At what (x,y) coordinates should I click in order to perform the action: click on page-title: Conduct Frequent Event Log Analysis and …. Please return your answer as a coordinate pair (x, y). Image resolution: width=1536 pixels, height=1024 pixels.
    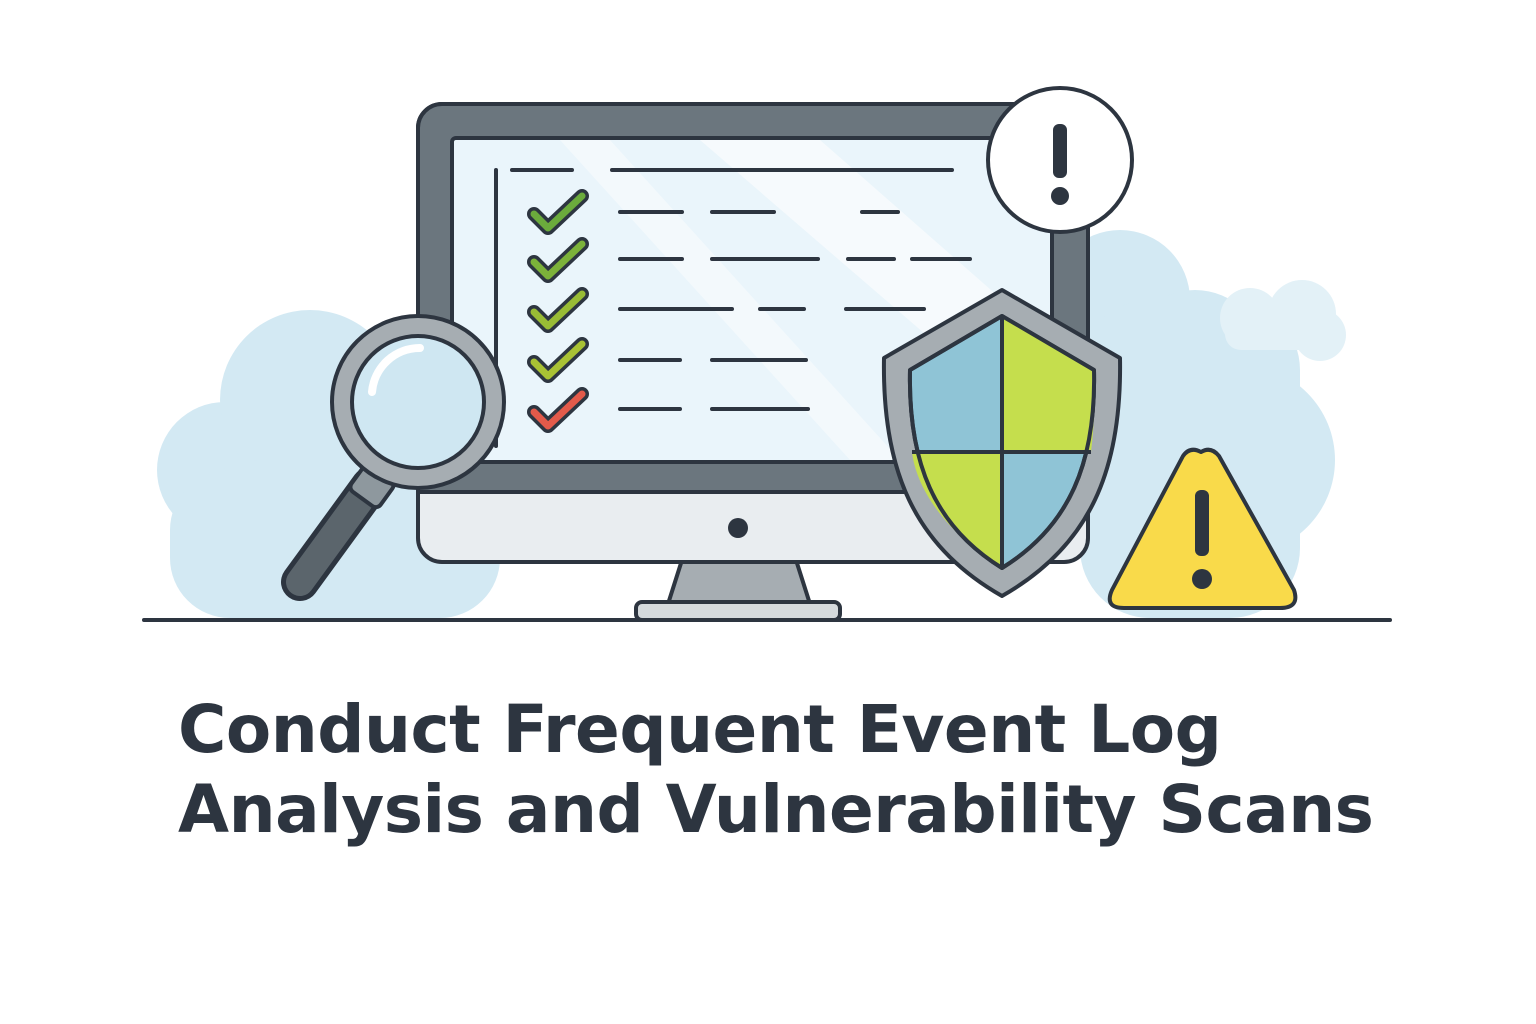
    Looking at the image, I should click on (778, 770).